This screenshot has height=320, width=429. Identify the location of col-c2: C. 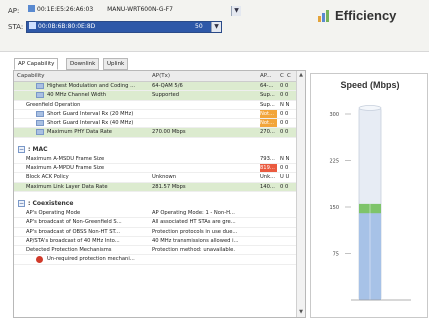
(289, 76).